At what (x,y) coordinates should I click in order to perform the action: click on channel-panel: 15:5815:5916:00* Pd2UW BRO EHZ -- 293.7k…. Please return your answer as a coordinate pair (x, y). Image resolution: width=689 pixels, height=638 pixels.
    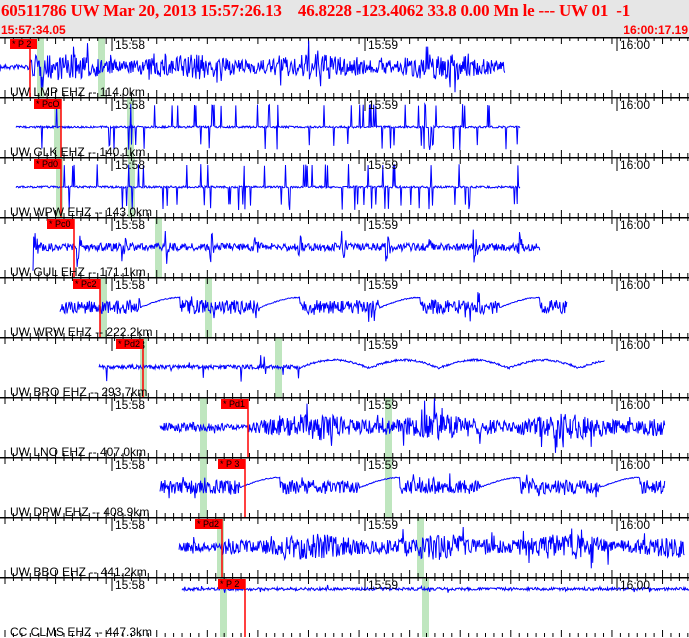
    Looking at the image, I should click on (344, 367).